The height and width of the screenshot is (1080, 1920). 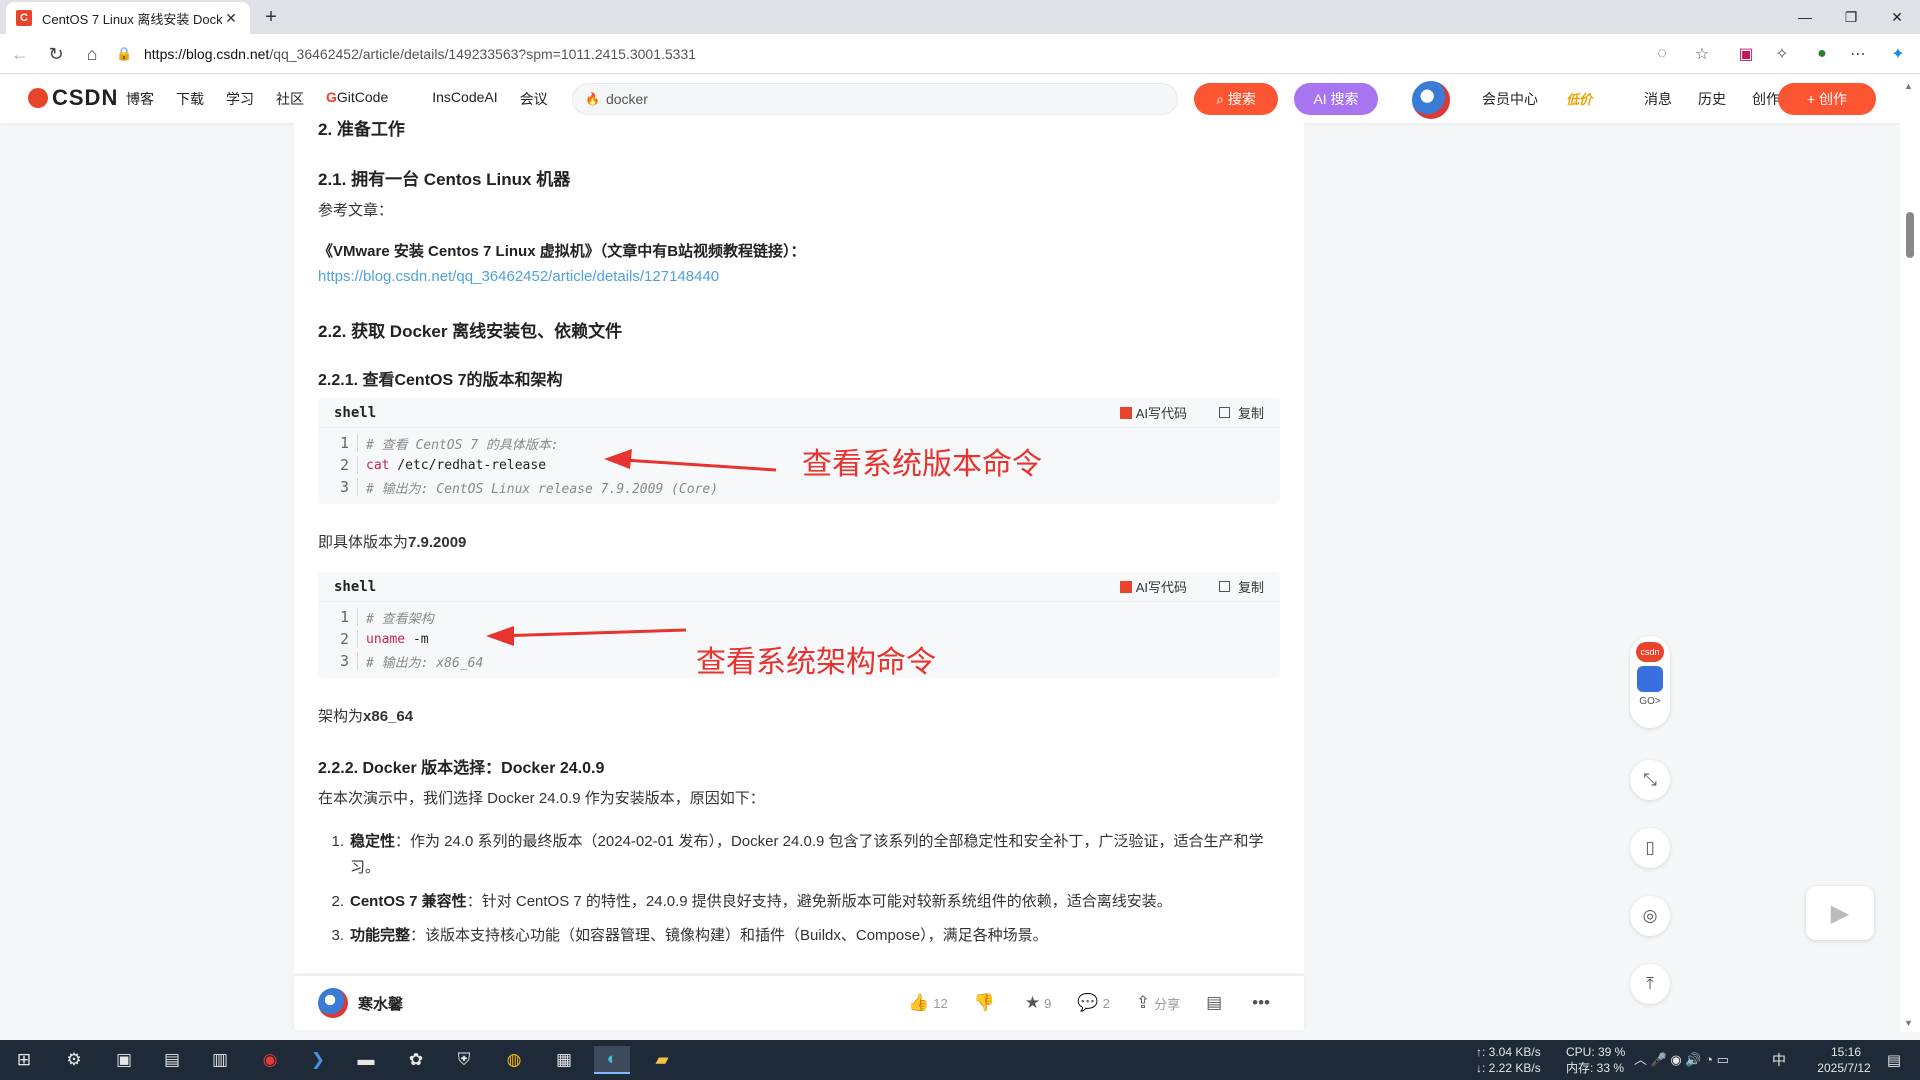 What do you see at coordinates (380, 1003) in the screenshot?
I see `author-name: 寒水馨` at bounding box center [380, 1003].